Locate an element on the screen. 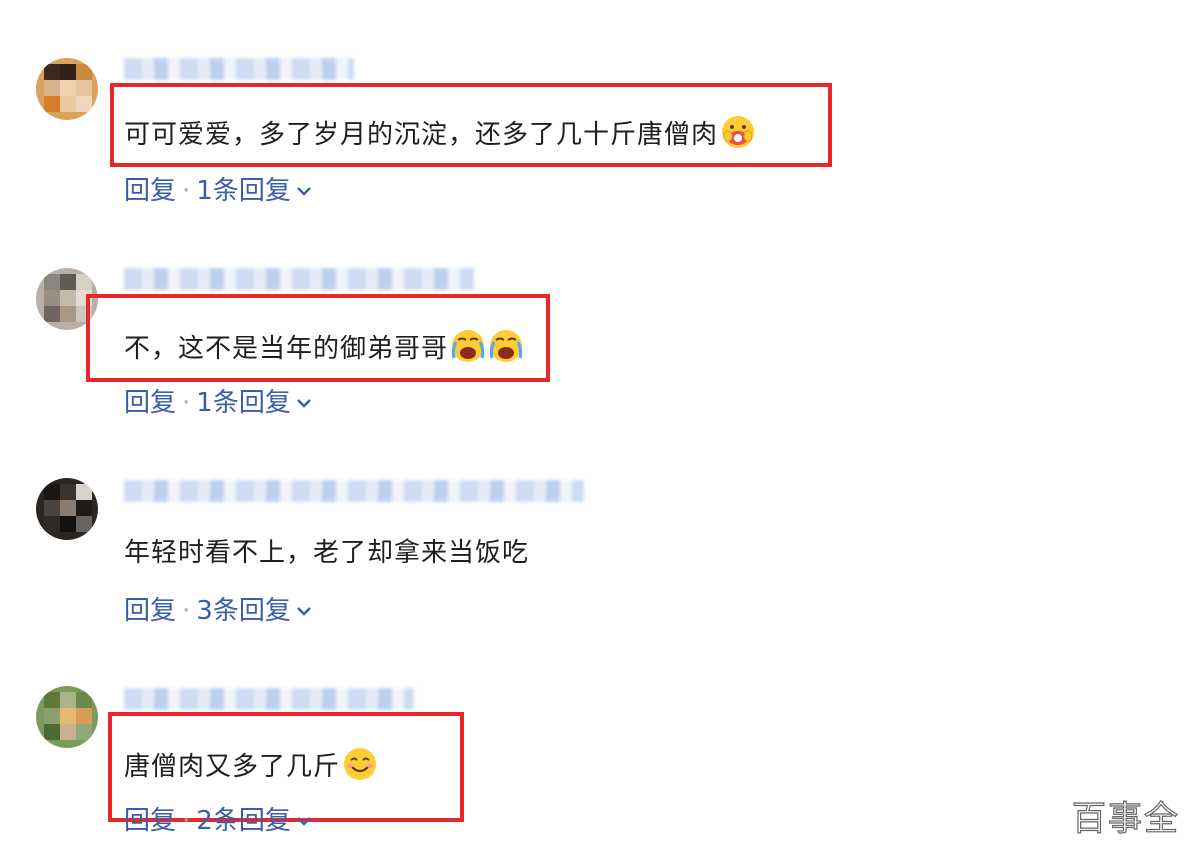  comment-actions: 回复 · 2条回复 is located at coordinates (218, 821).